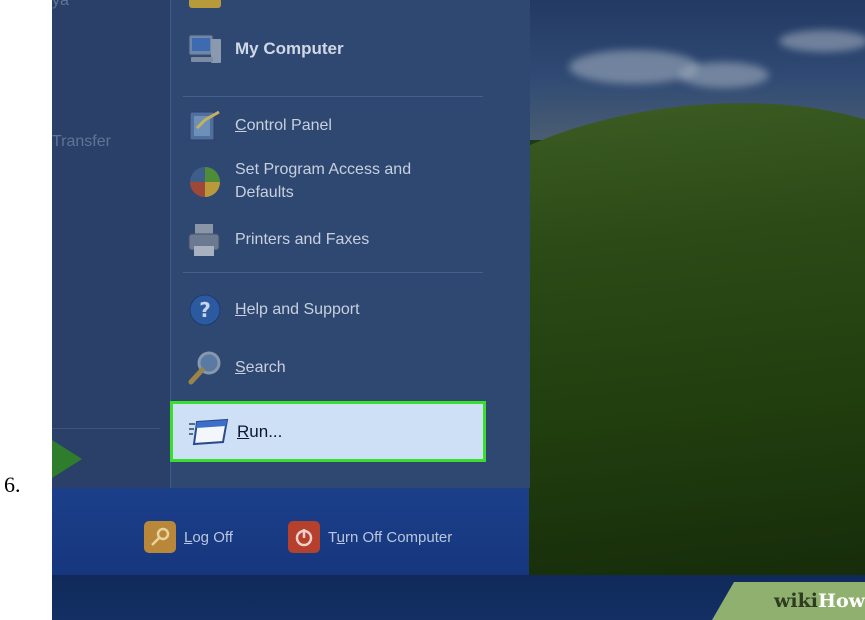 Image resolution: width=865 pixels, height=620 pixels. I want to click on power-icon, so click(304, 537).